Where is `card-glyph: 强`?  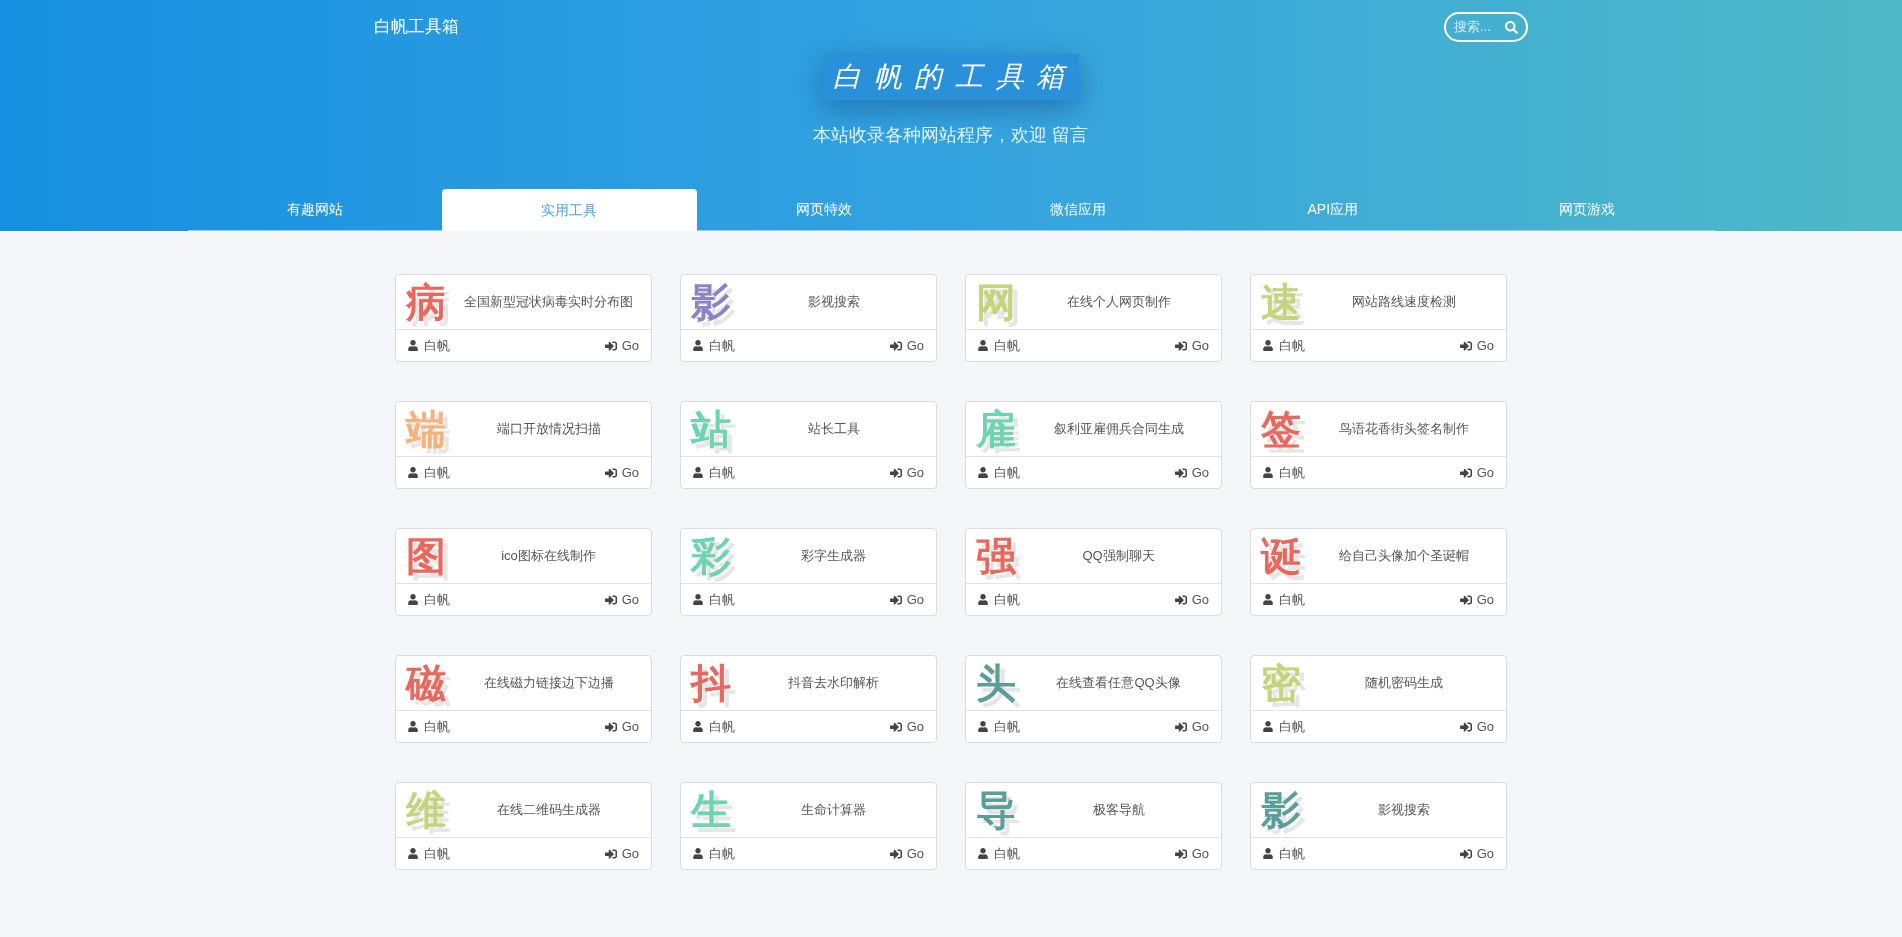 card-glyph: 强 is located at coordinates (996, 556).